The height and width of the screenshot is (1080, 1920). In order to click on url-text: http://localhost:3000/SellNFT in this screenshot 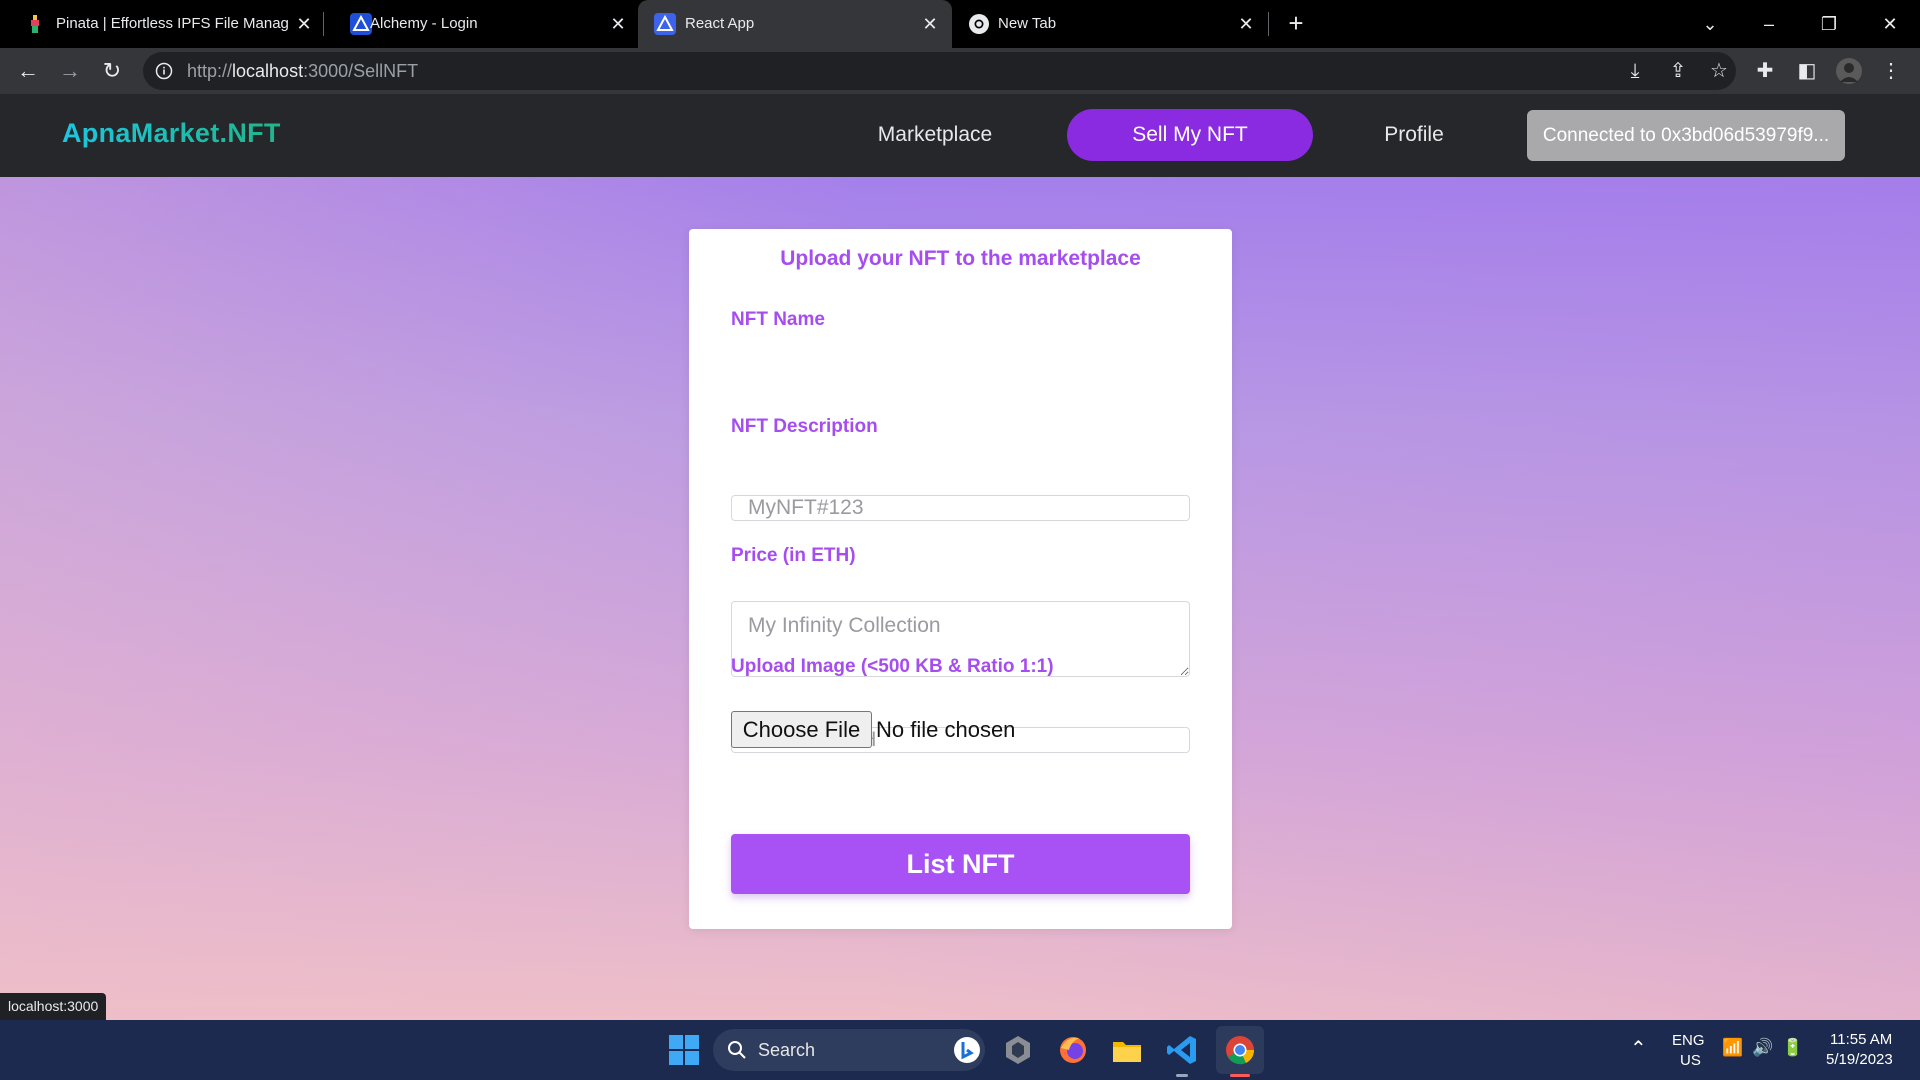, I will do `click(302, 71)`.